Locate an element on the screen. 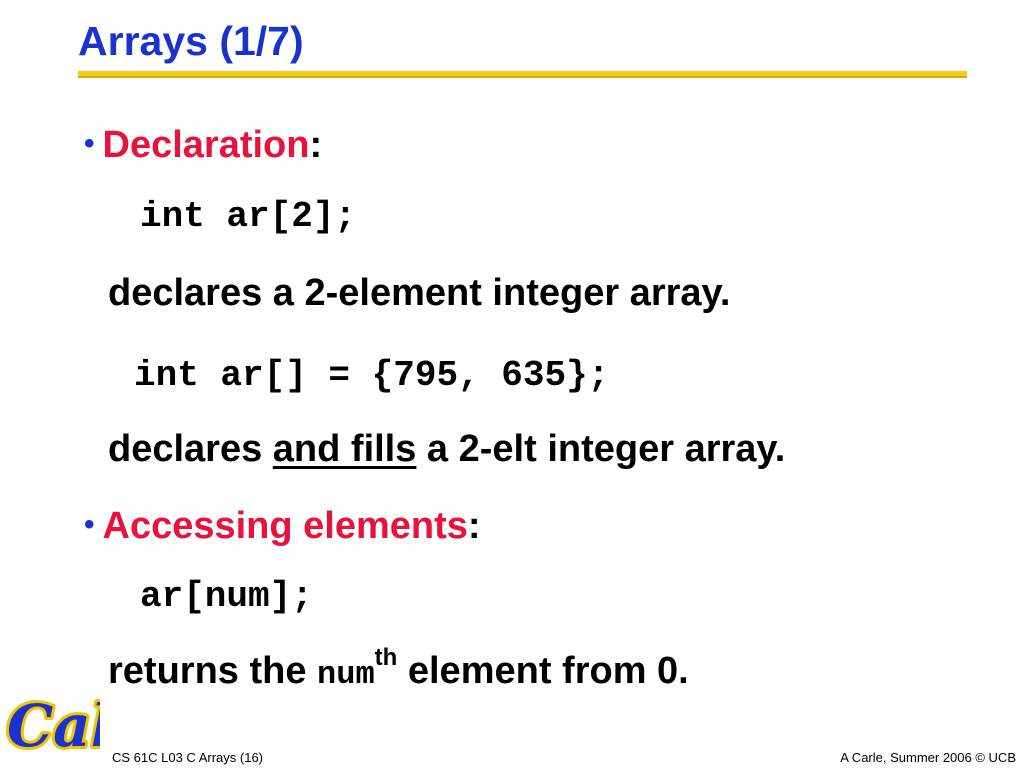 The height and width of the screenshot is (768, 1024). text-line-3-mono: num is located at coordinates (346, 674).